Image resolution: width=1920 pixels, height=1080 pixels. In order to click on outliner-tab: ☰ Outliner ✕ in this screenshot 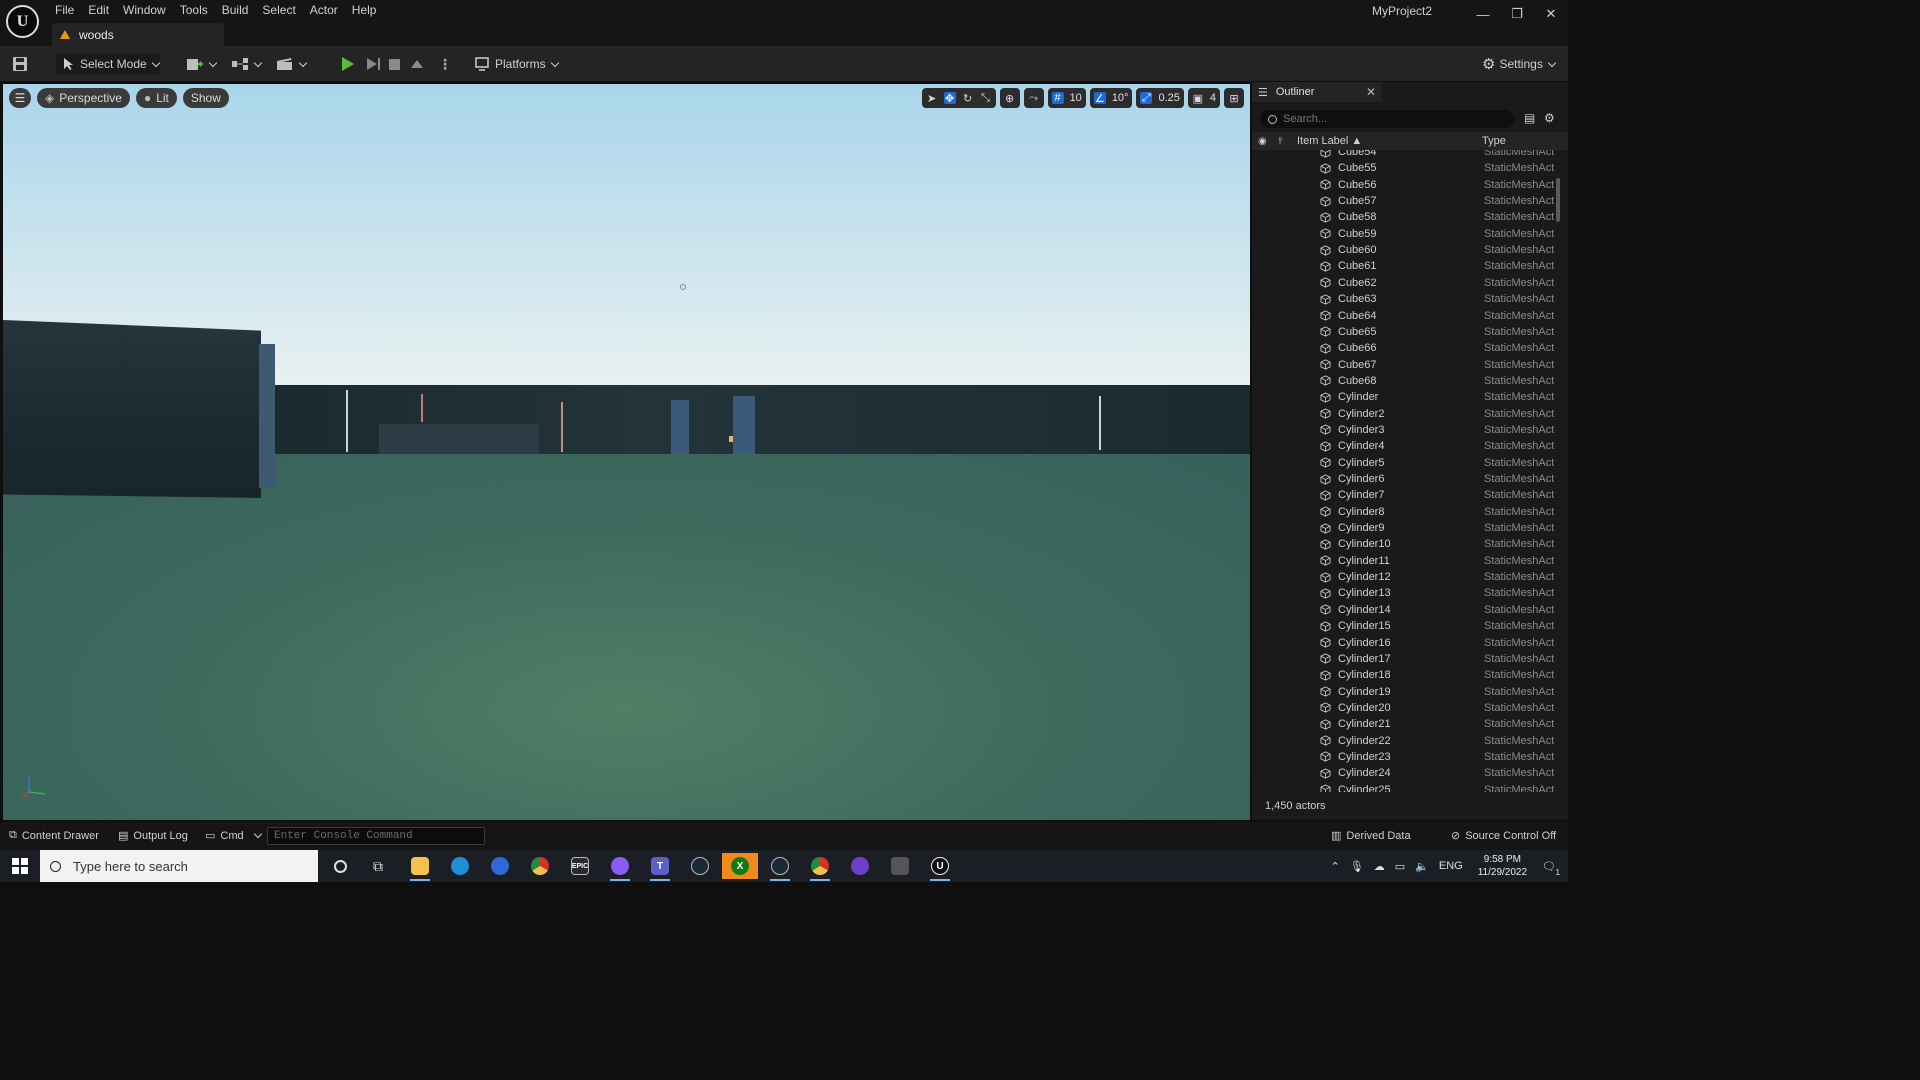, I will do `click(1317, 92)`.